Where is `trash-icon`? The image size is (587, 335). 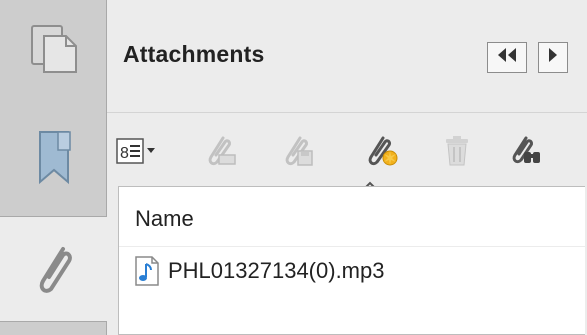 trash-icon is located at coordinates (457, 153).